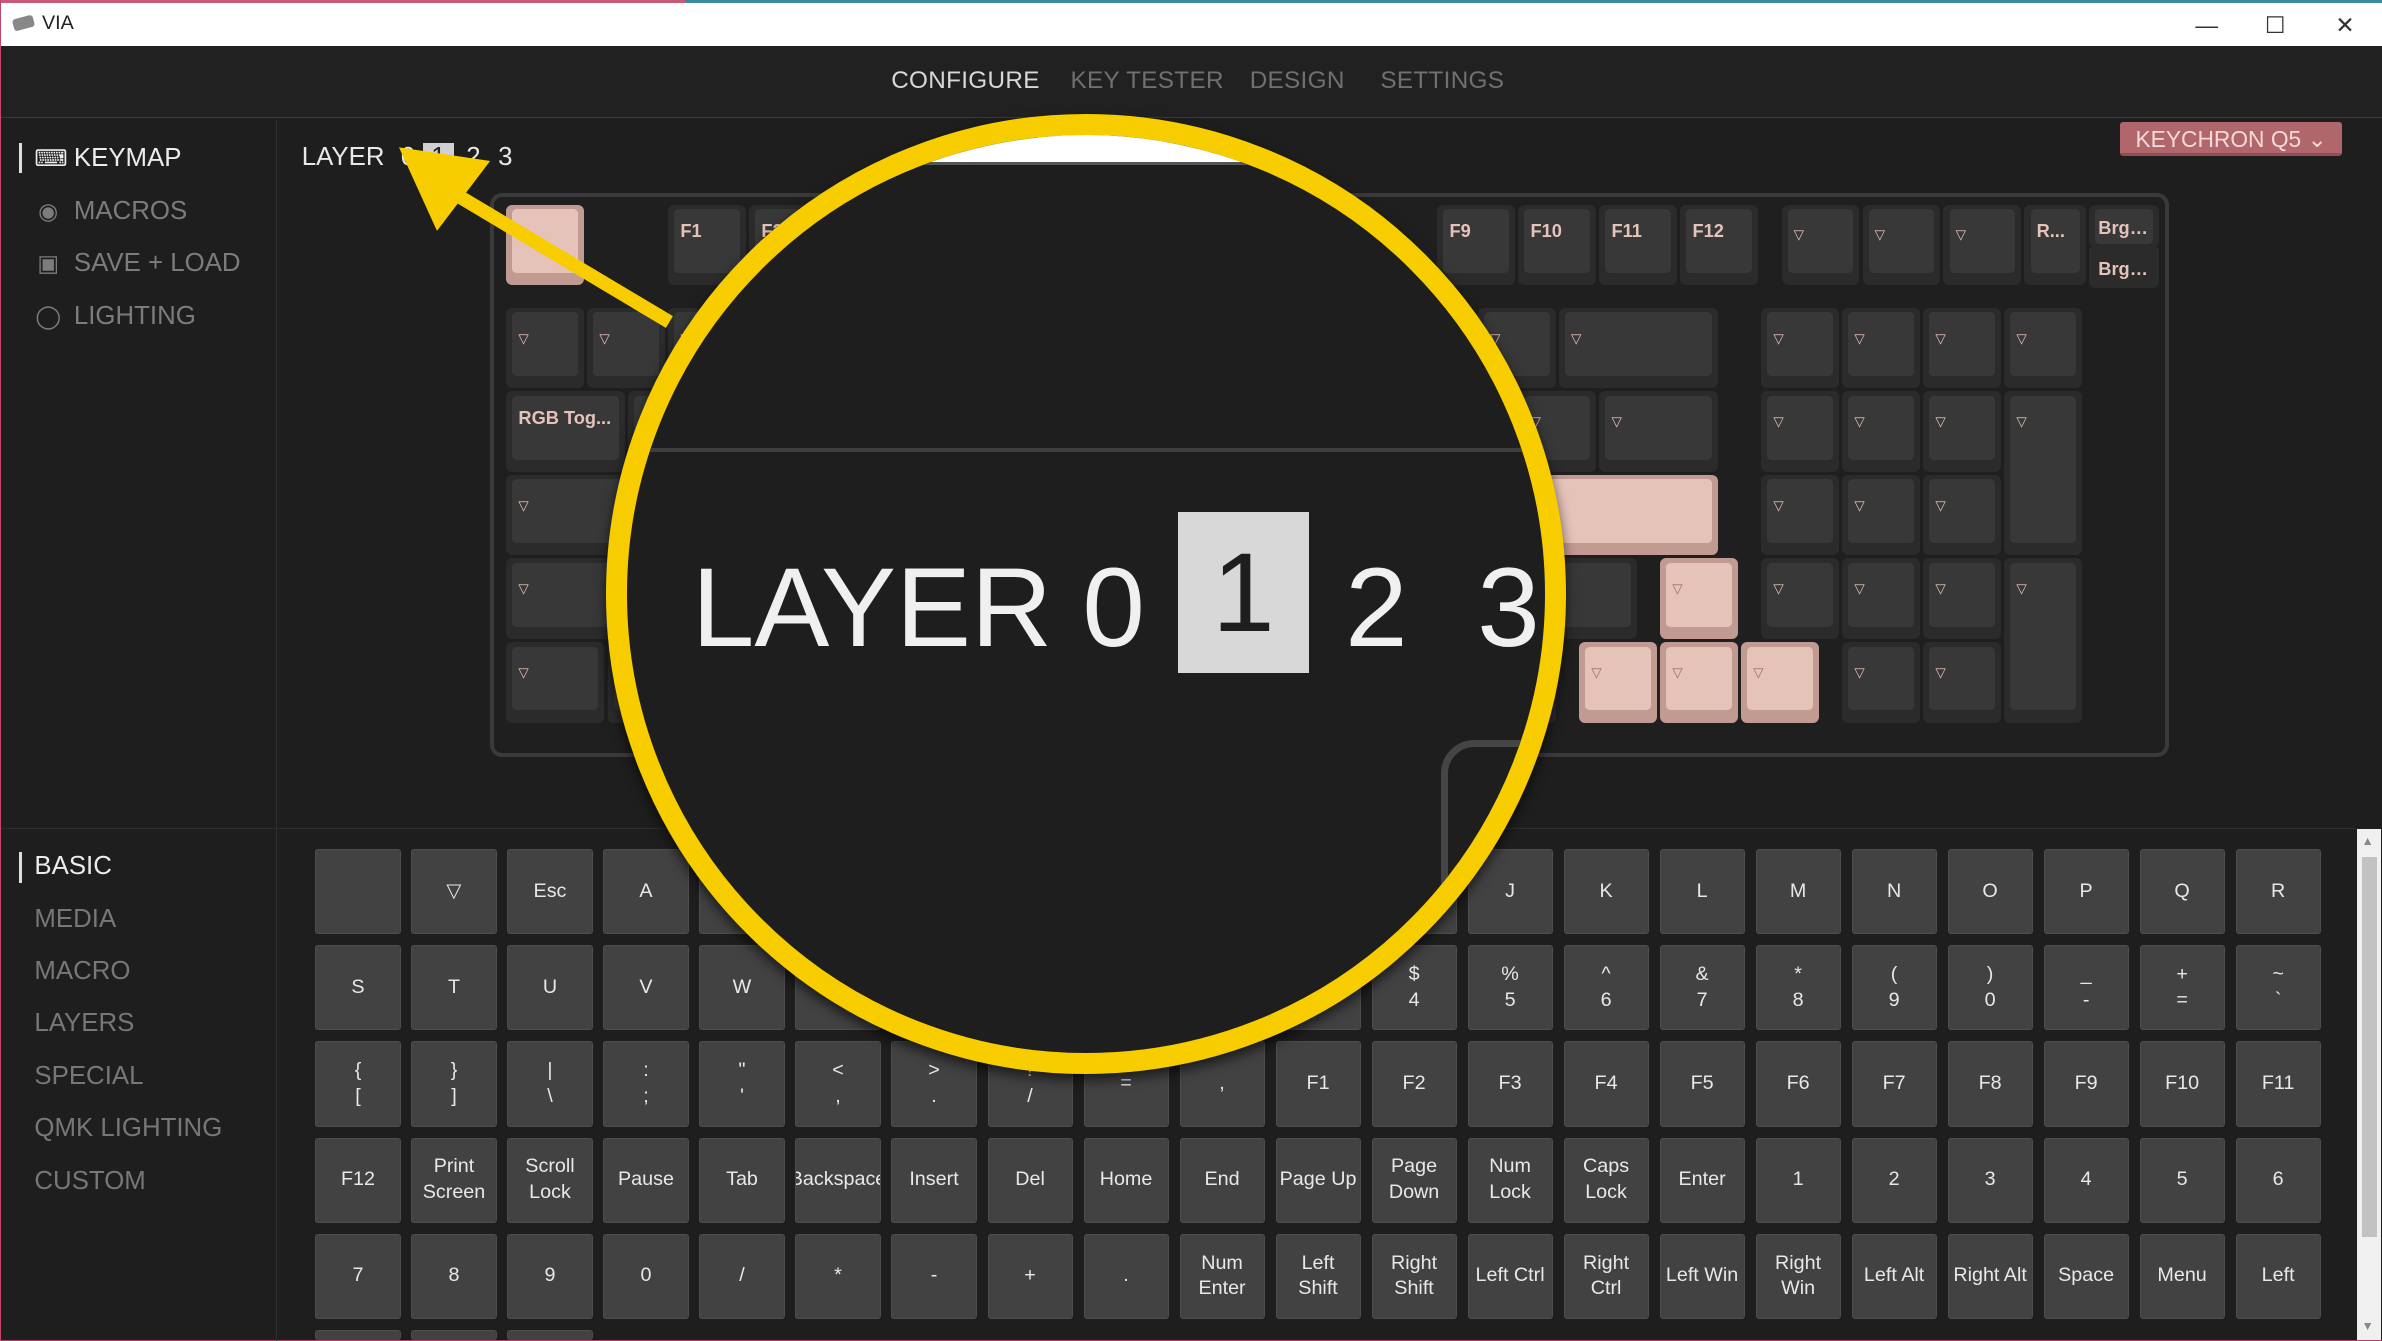  I want to click on keycode-button: : ;, so click(646, 1084).